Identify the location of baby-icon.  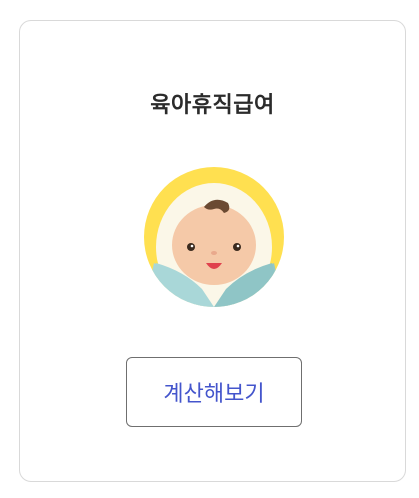
(214, 237).